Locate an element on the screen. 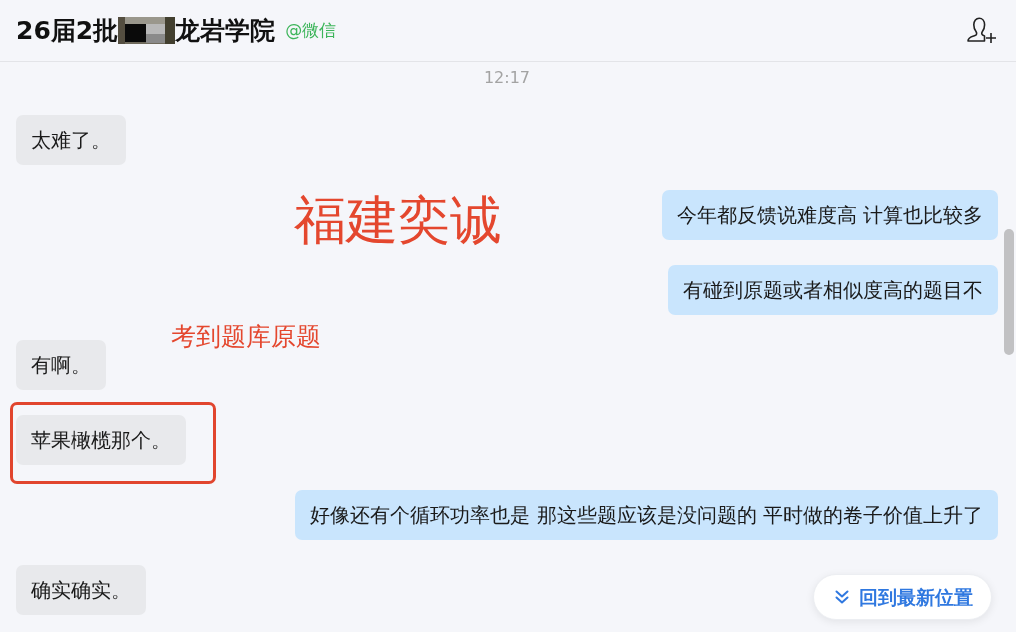  jump-to-latest-button: 回到最新位置 is located at coordinates (902, 597).